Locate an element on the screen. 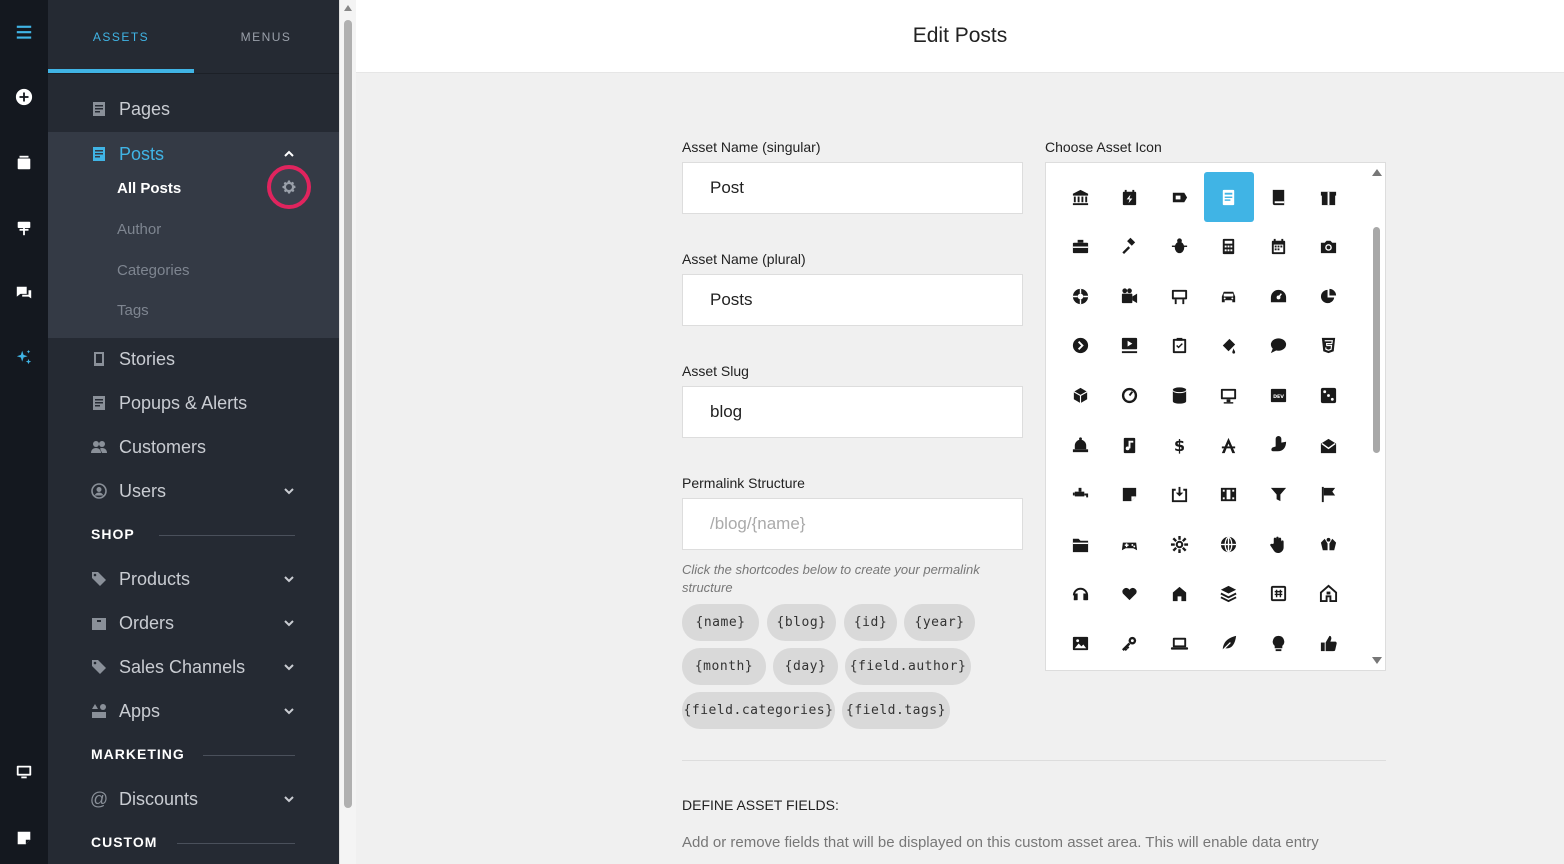 This screenshot has width=1564, height=864. download-box-icon is located at coordinates (1179, 495).